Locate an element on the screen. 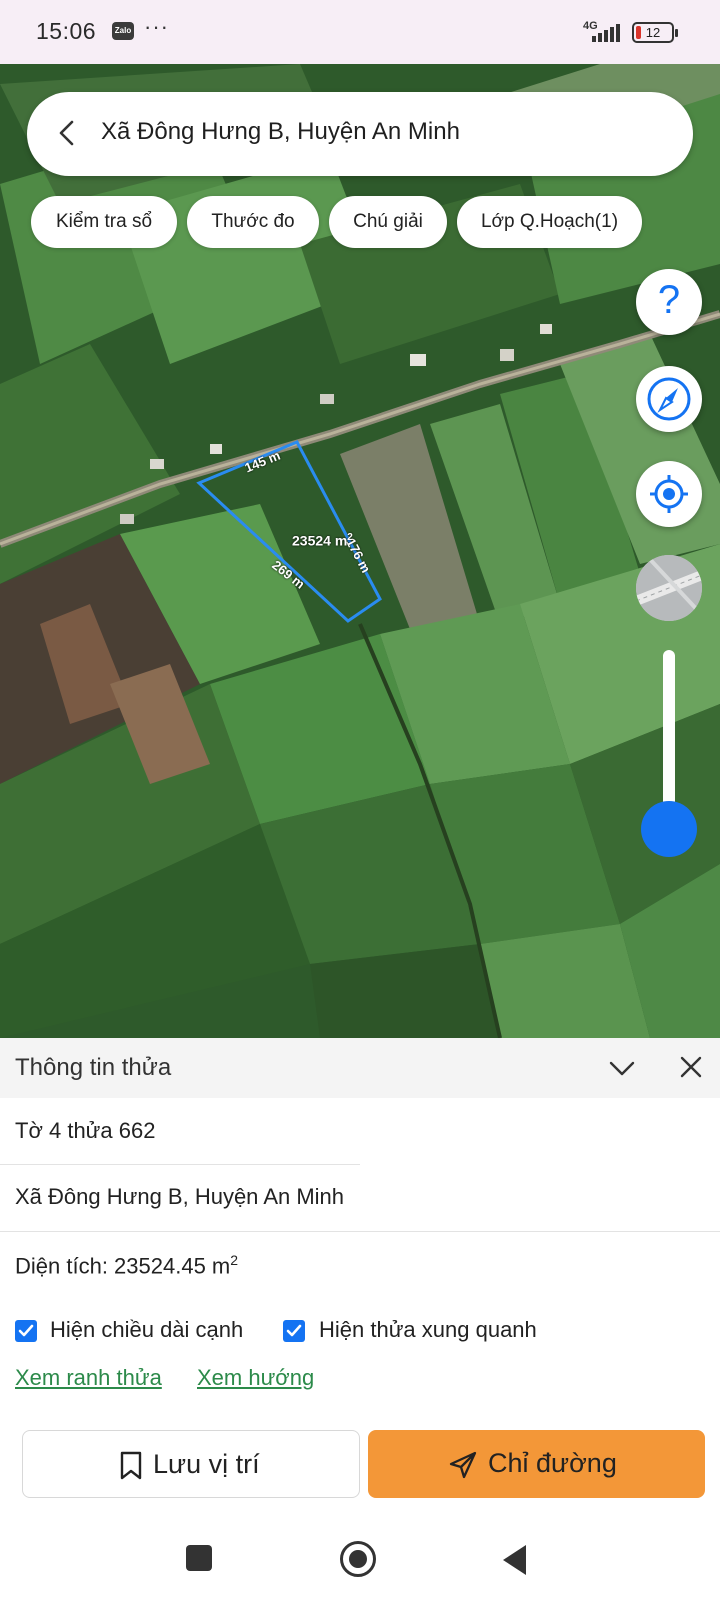  back-triangle-icon is located at coordinates (515, 1560).